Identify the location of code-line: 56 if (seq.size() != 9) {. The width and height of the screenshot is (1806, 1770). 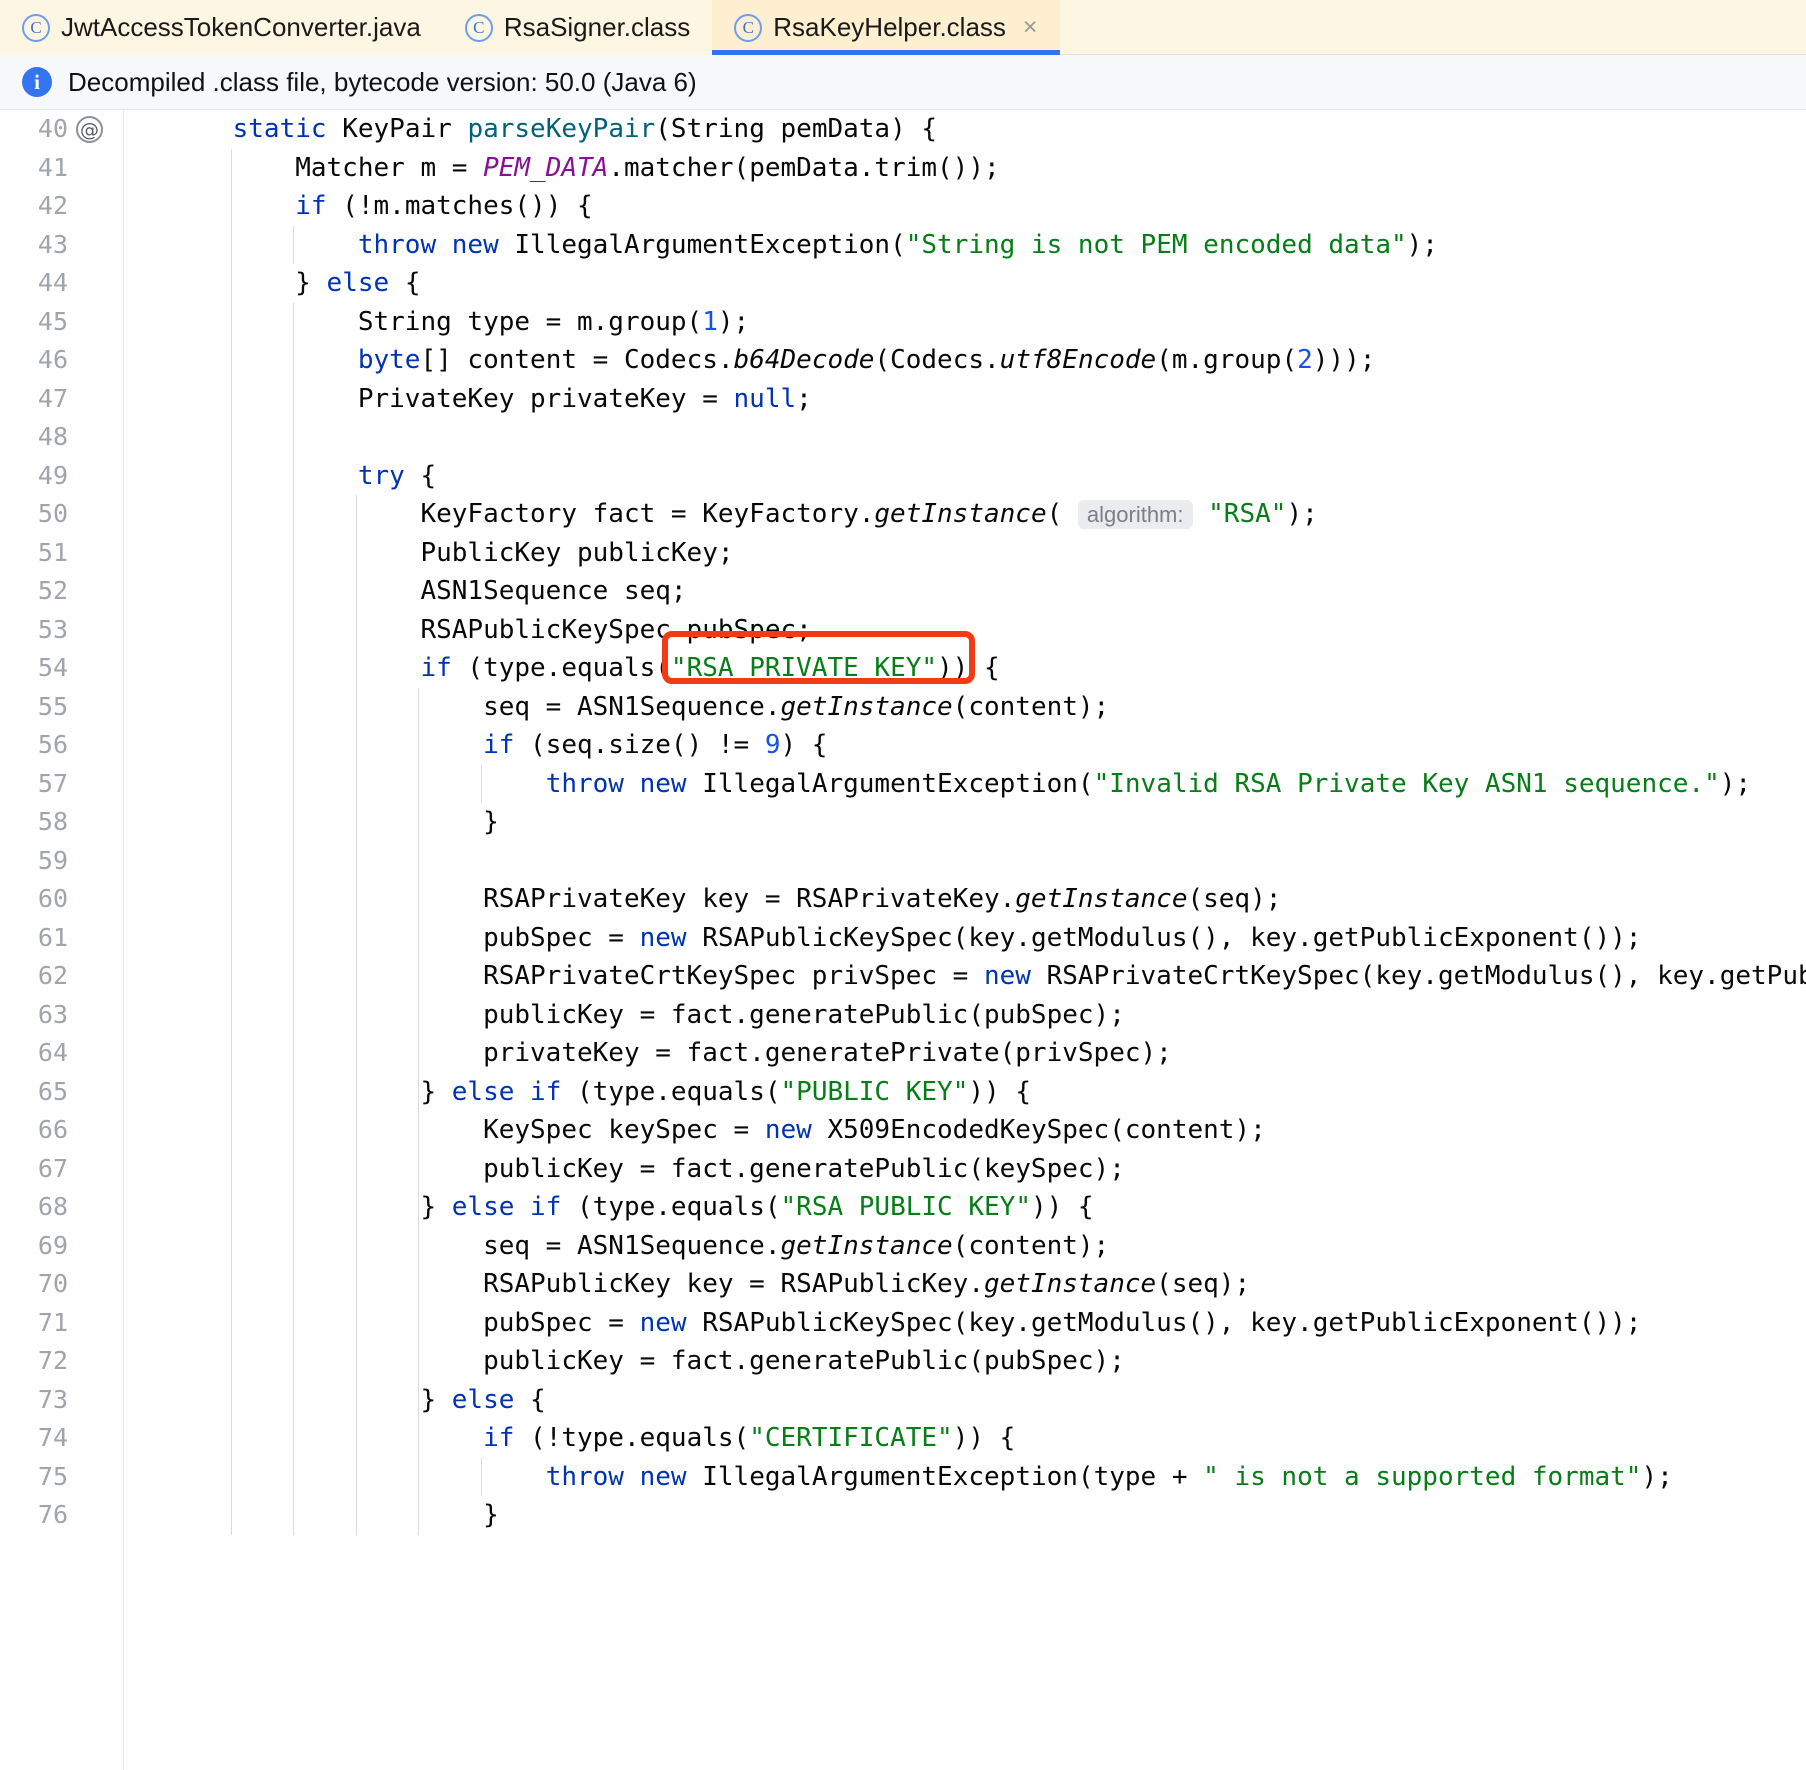
(903, 745).